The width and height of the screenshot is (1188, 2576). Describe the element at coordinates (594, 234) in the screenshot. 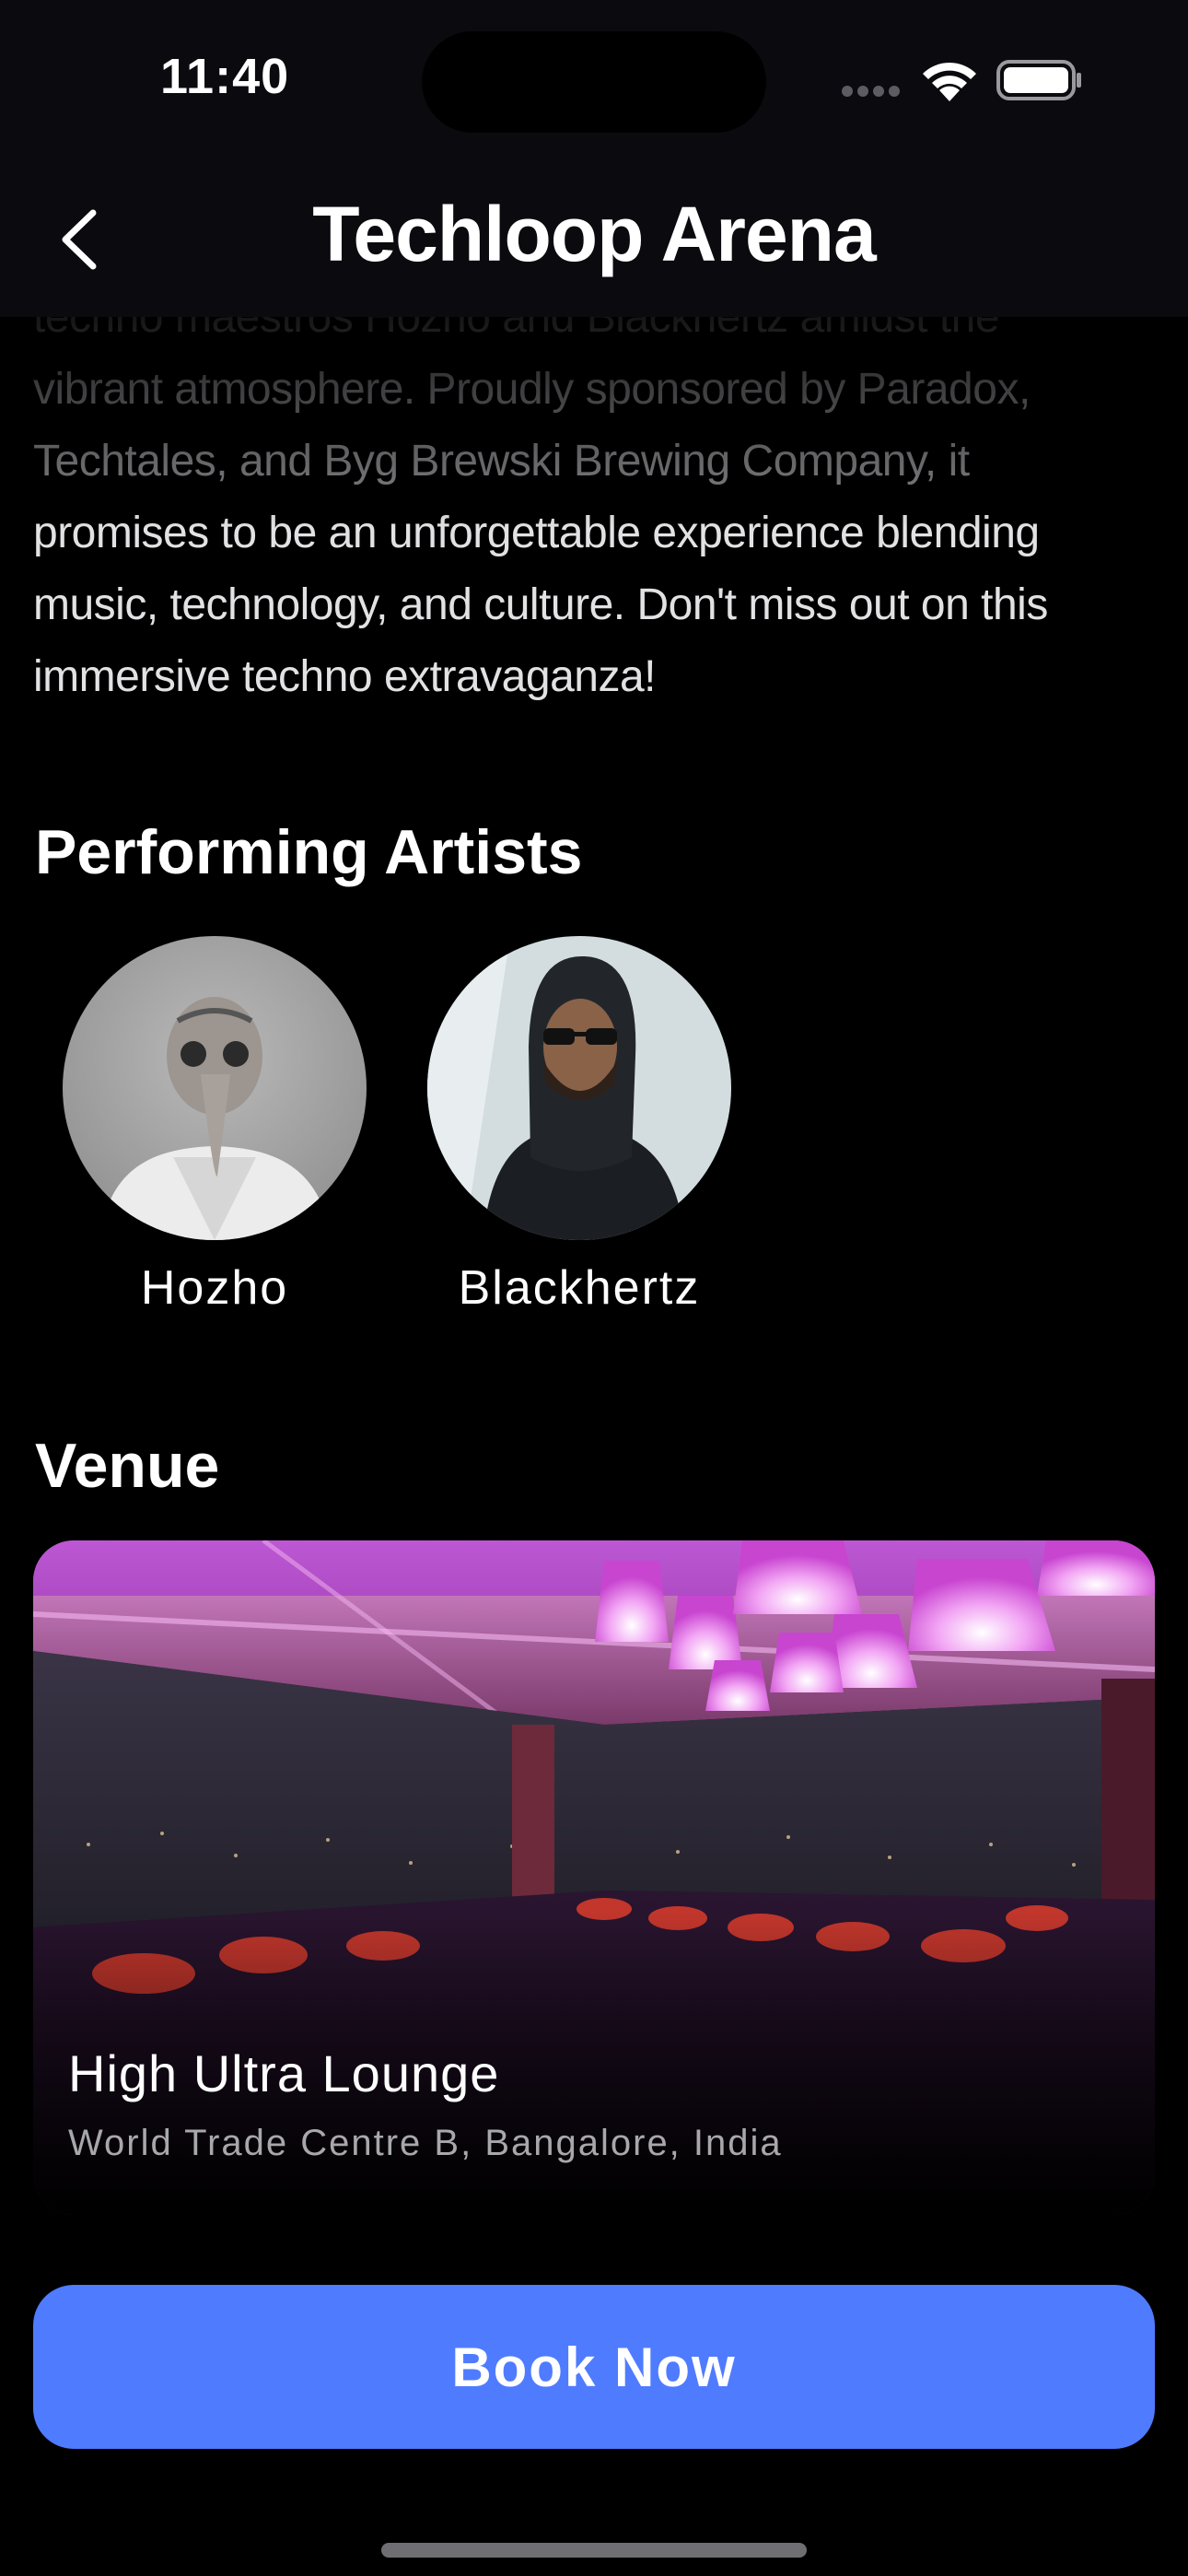

I see `page-title: Techloop Arena` at that location.